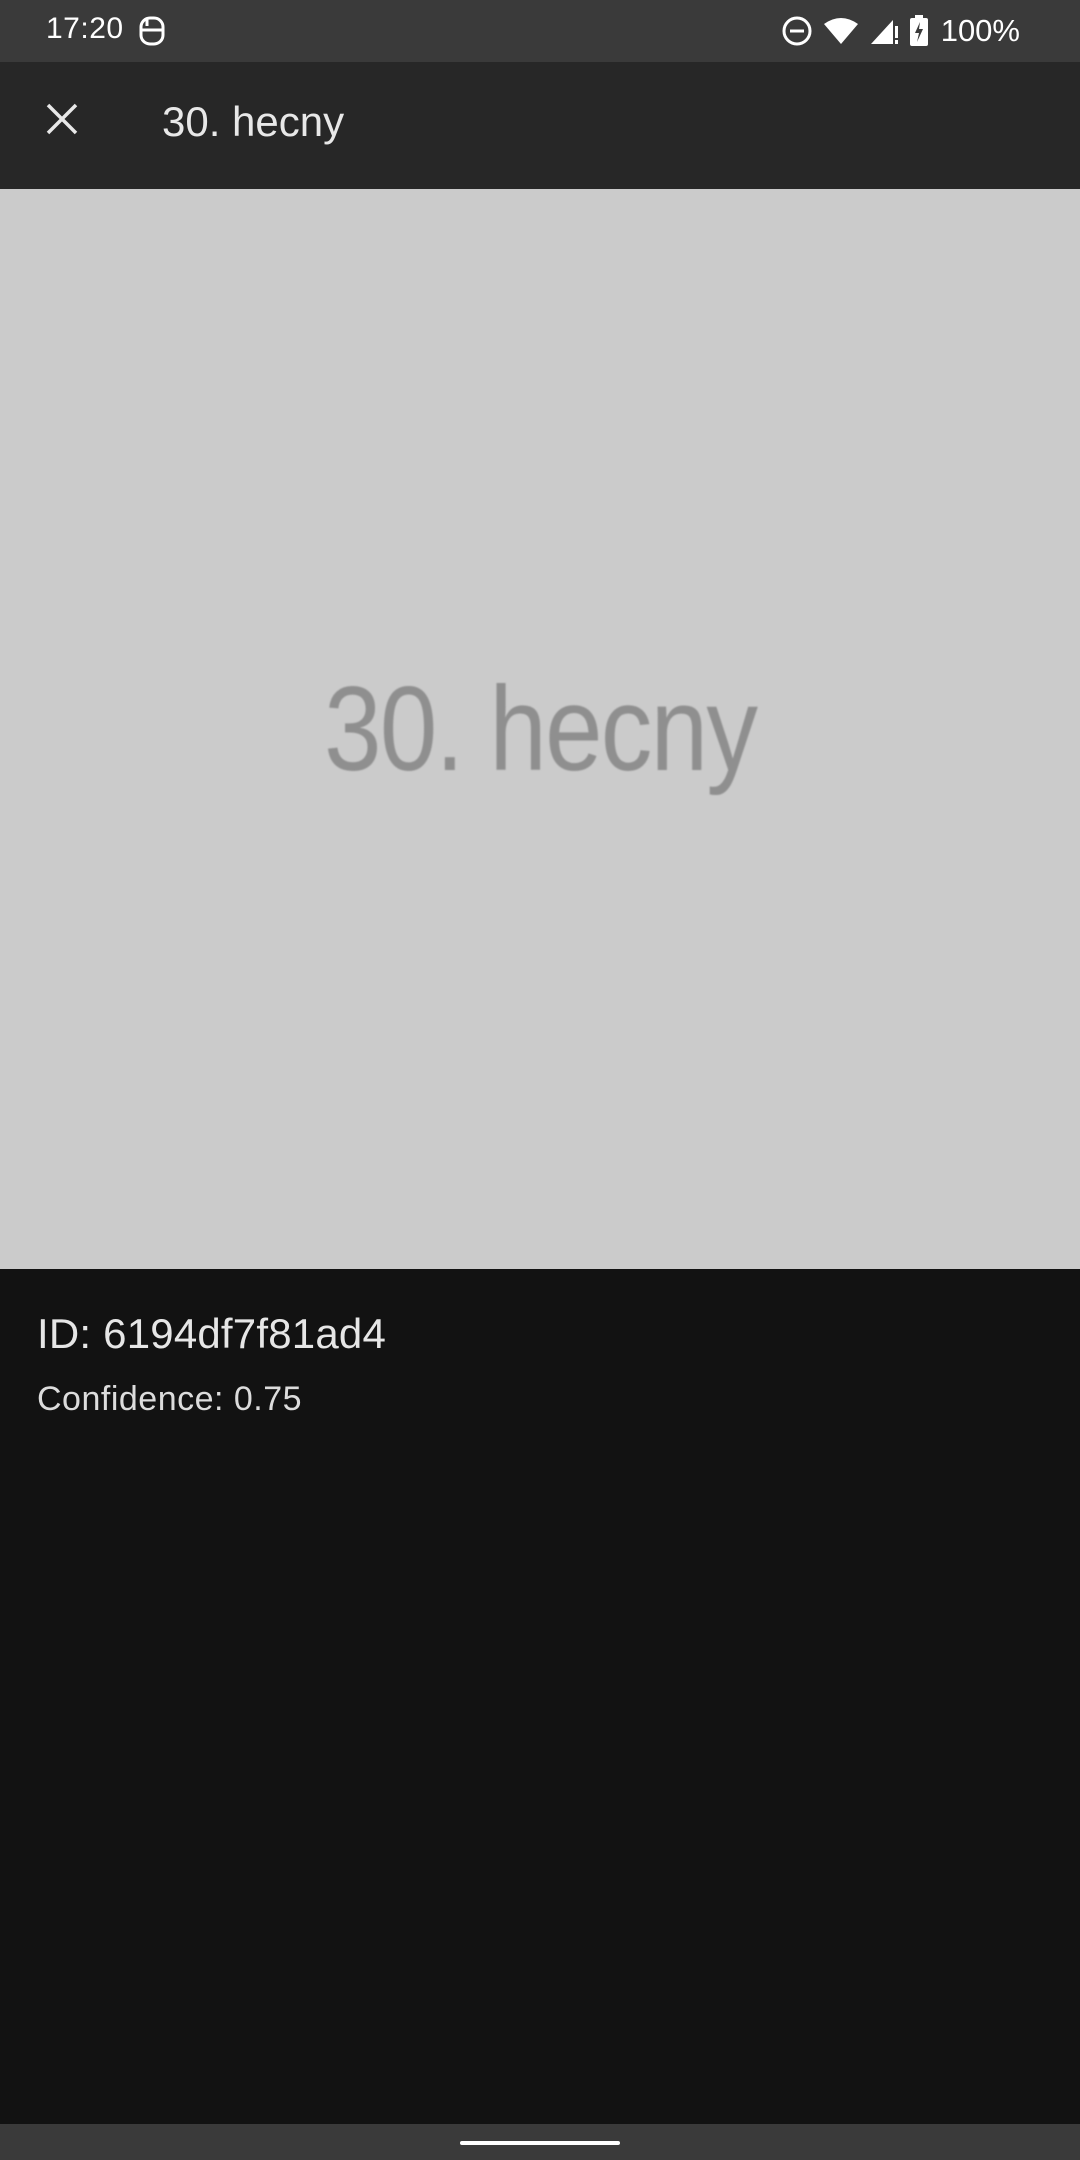  I want to click on notification-icon, so click(152, 31).